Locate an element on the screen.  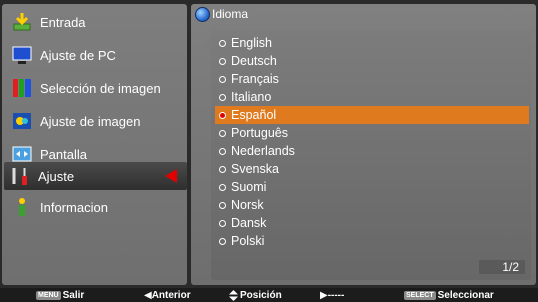
language-option-suomi: Suomi is located at coordinates (372, 187).